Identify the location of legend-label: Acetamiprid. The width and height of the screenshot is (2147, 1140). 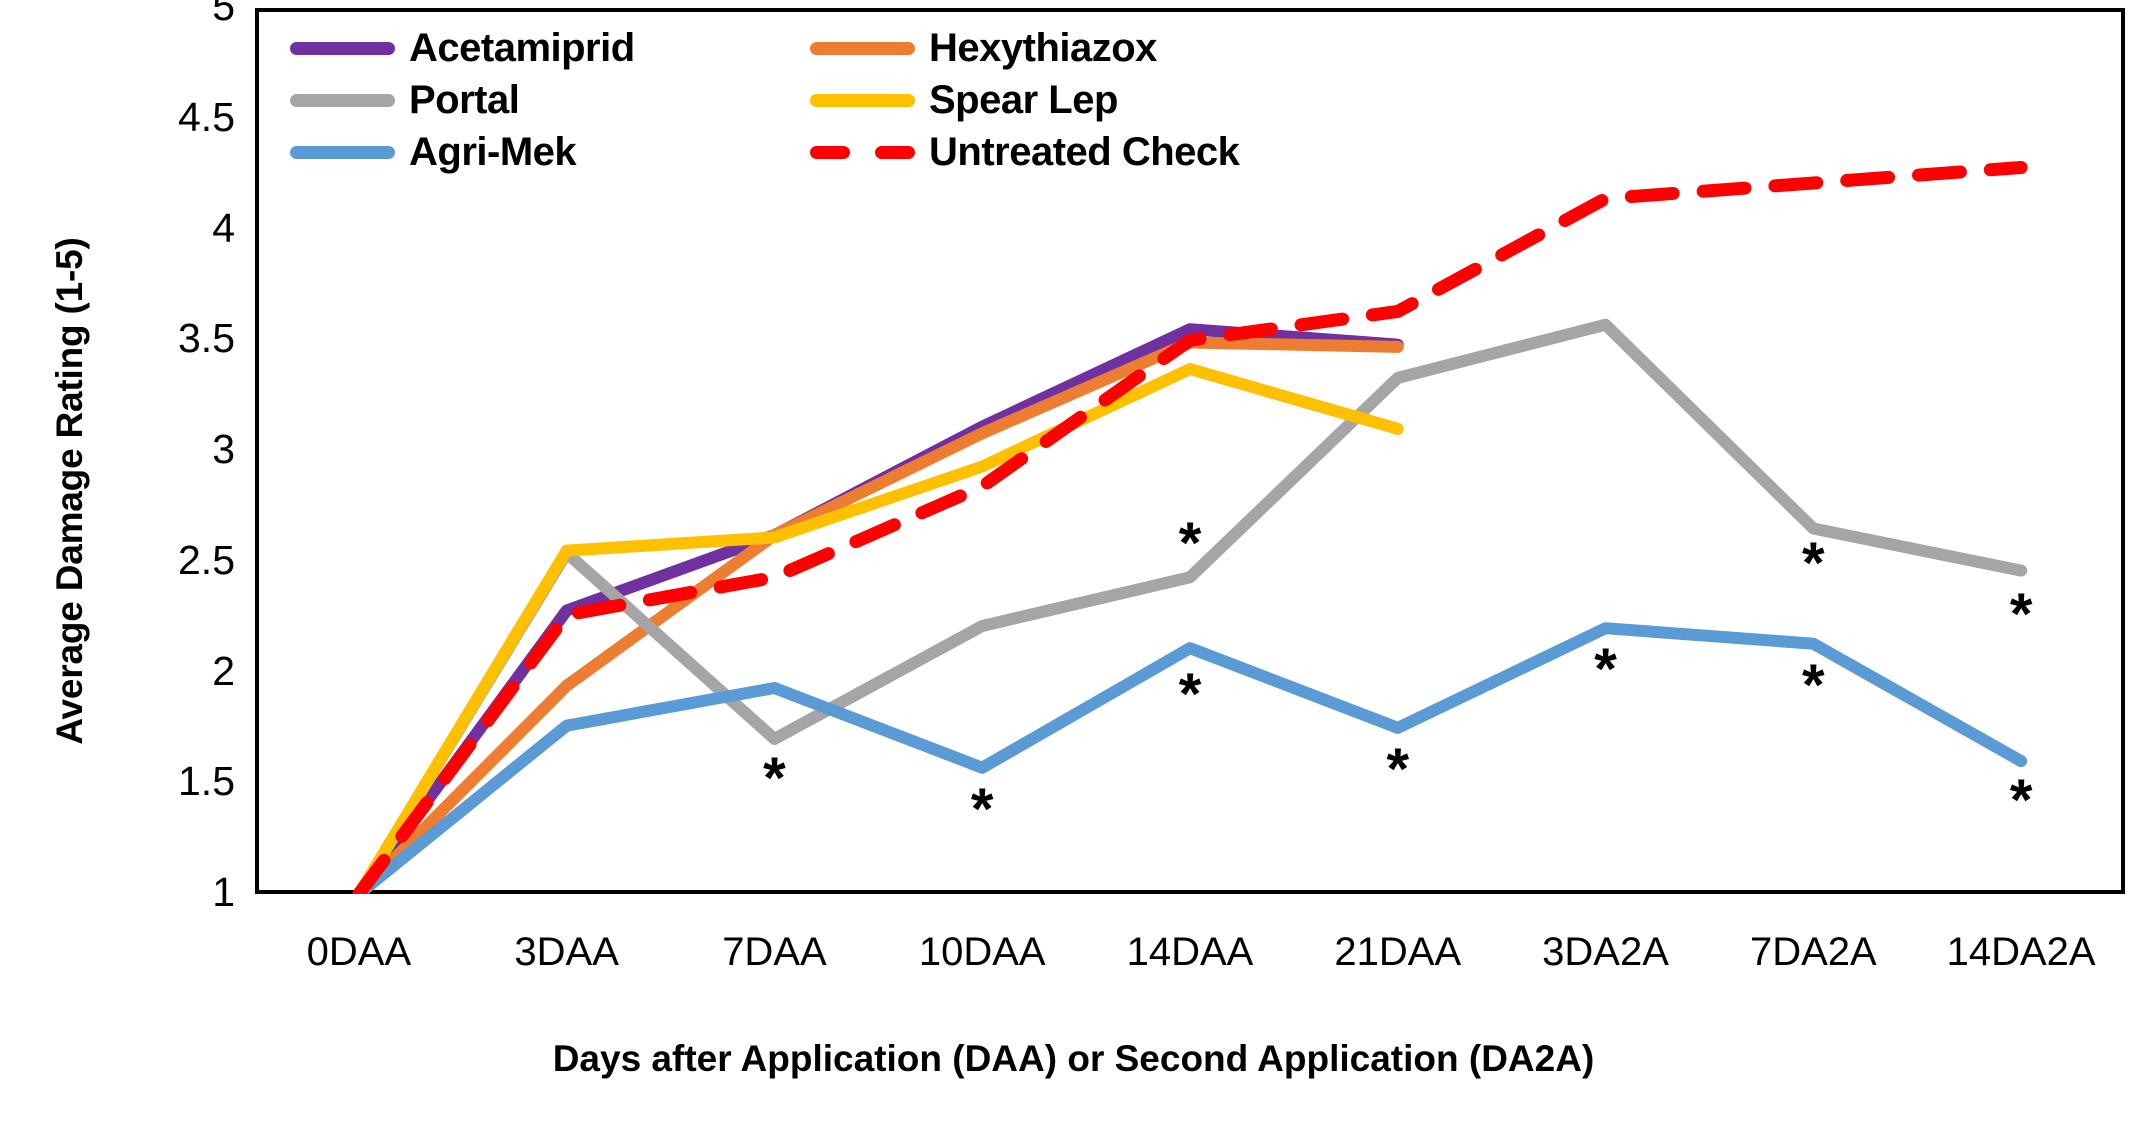
(522, 47).